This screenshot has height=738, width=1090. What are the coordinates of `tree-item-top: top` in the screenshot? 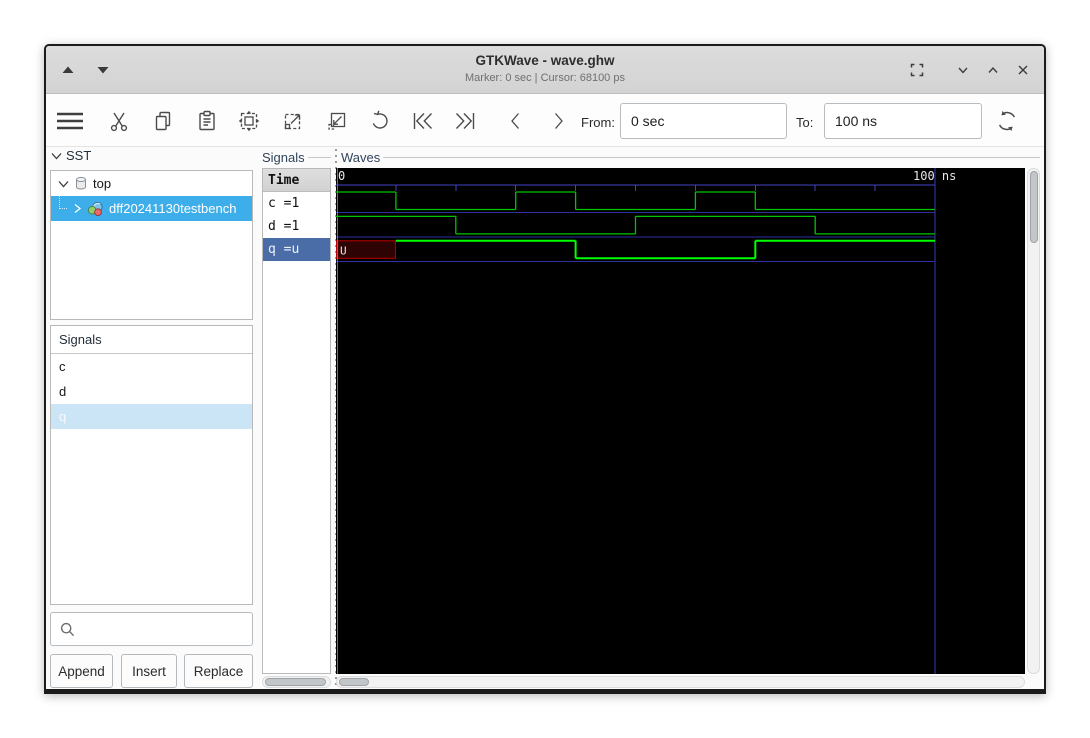 It's located at (151, 183).